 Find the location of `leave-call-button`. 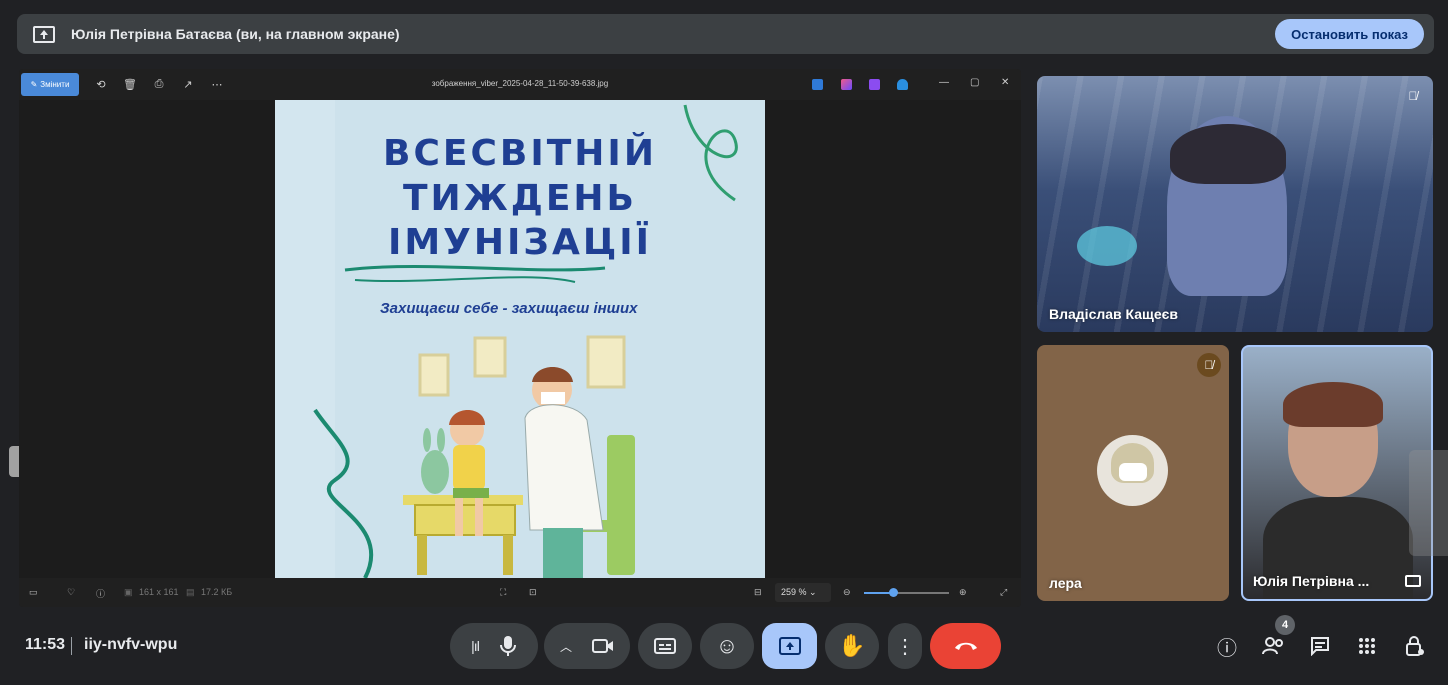

leave-call-button is located at coordinates (965, 646).